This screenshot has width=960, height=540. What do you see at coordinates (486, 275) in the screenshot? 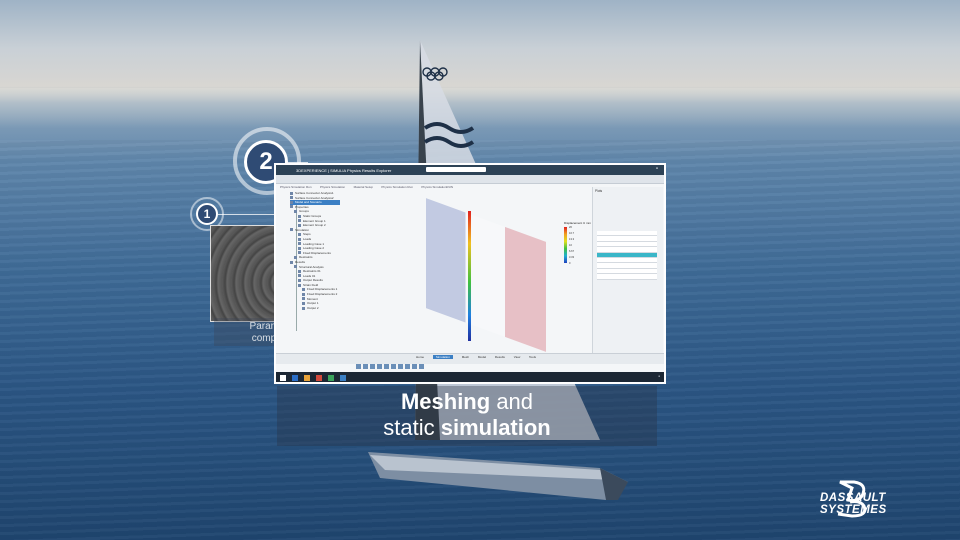
I see `viewport-sail-overlay` at bounding box center [486, 275].